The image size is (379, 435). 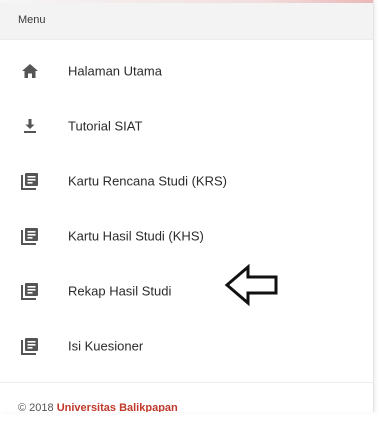 I want to click on copyright-text: © 2018 Universitas Balikpapan, so click(x=98, y=407).